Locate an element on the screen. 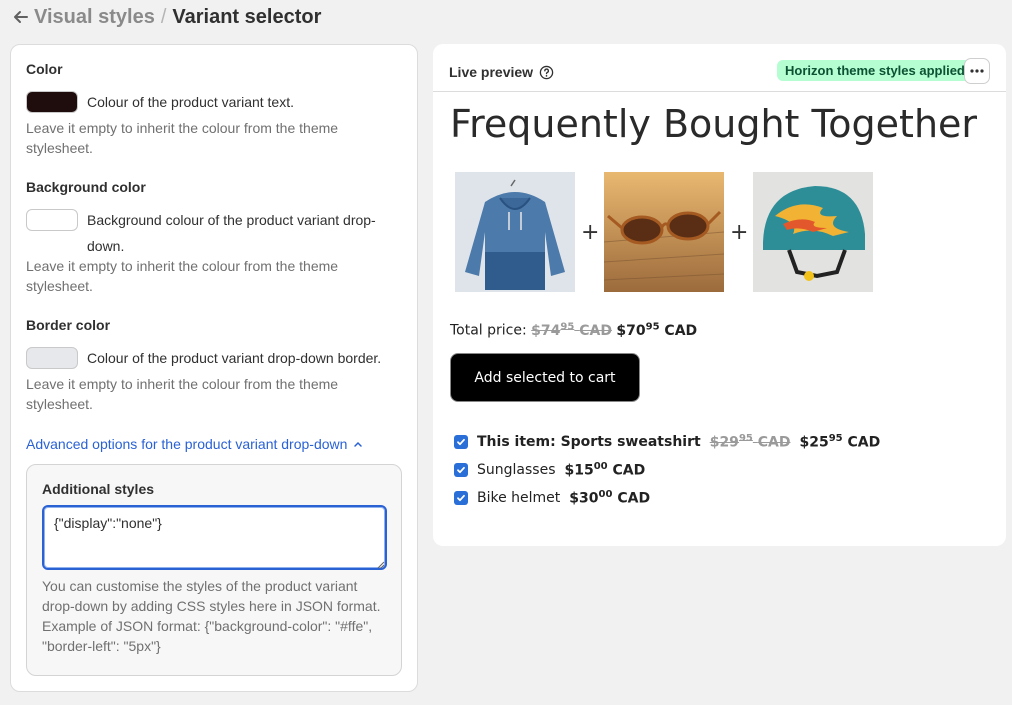 The height and width of the screenshot is (705, 1012). helmet-image is located at coordinates (813, 232).